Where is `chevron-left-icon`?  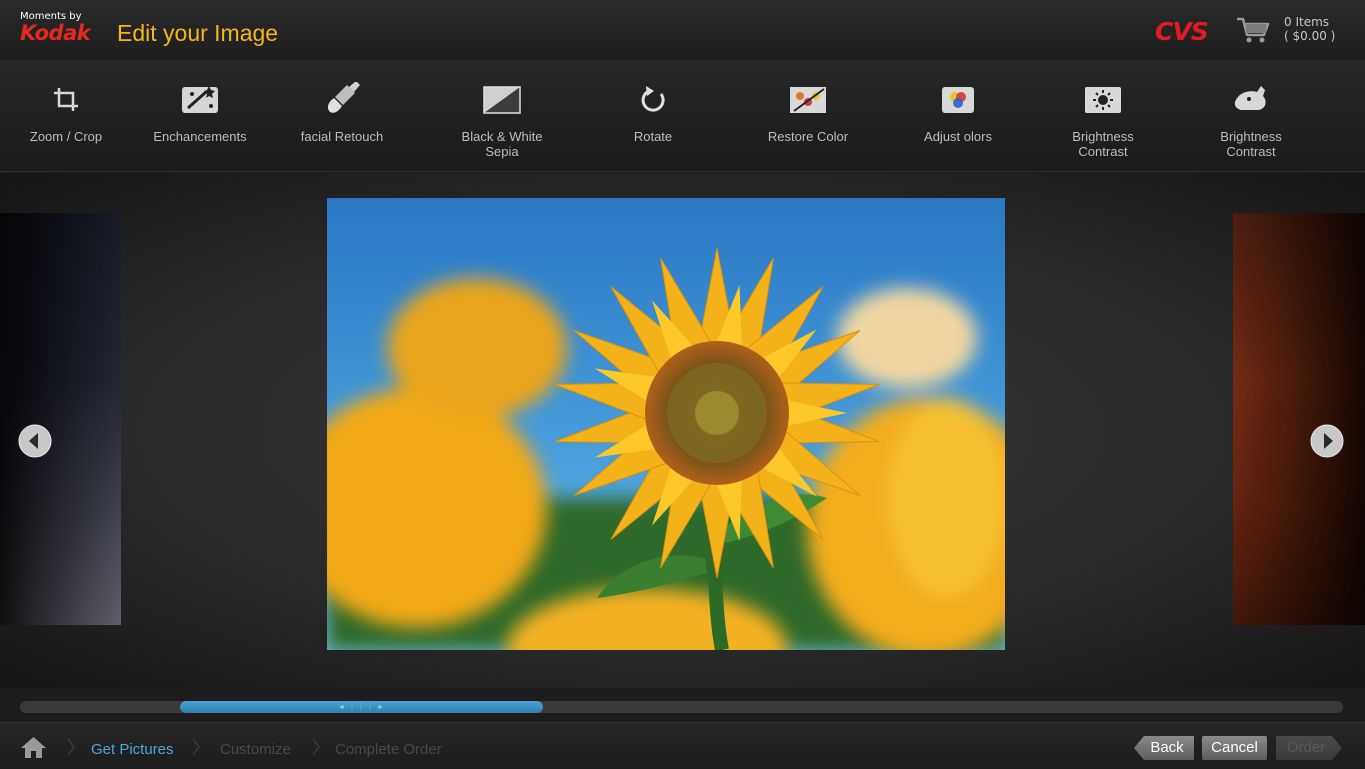
chevron-left-icon is located at coordinates (35, 441).